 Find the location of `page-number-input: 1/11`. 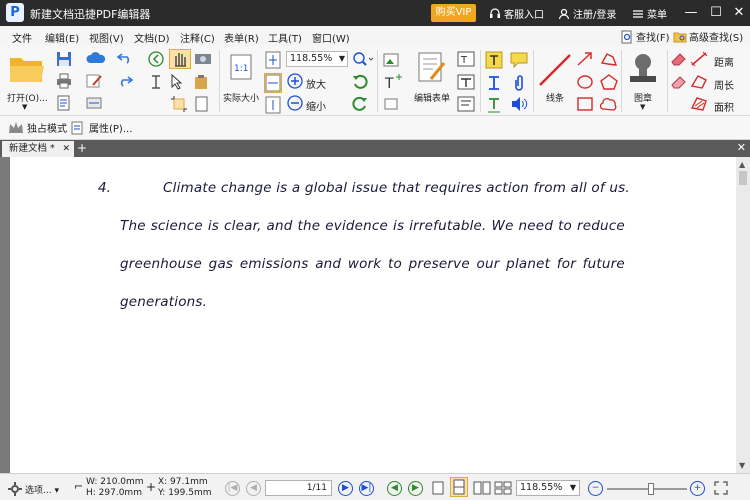

page-number-input: 1/11 is located at coordinates (298, 488).